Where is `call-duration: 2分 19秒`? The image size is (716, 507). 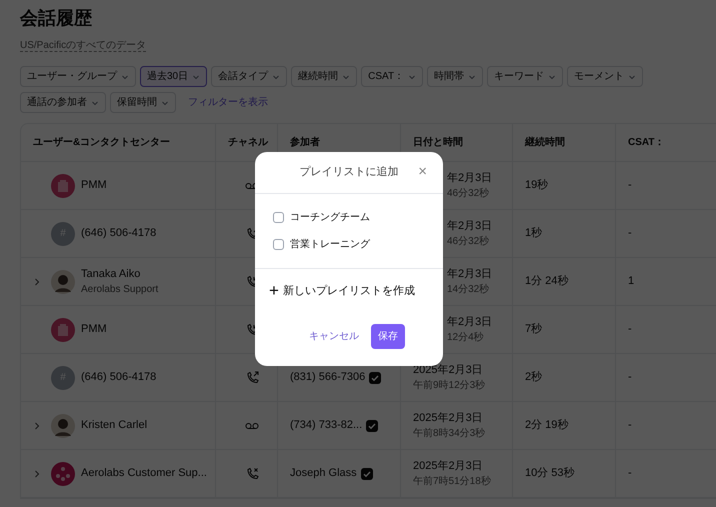 call-duration: 2分 19秒 is located at coordinates (546, 426).